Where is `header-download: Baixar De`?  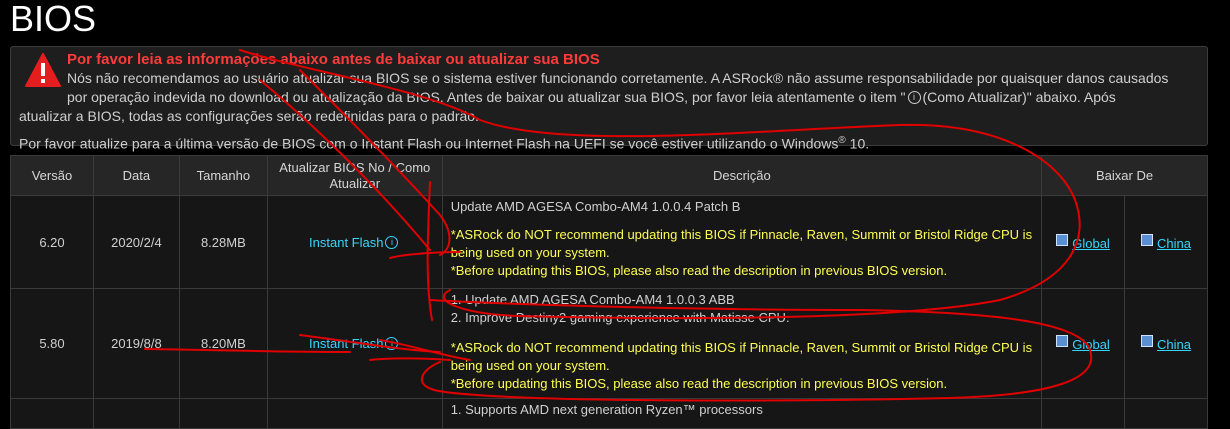 header-download: Baixar De is located at coordinates (1124, 175).